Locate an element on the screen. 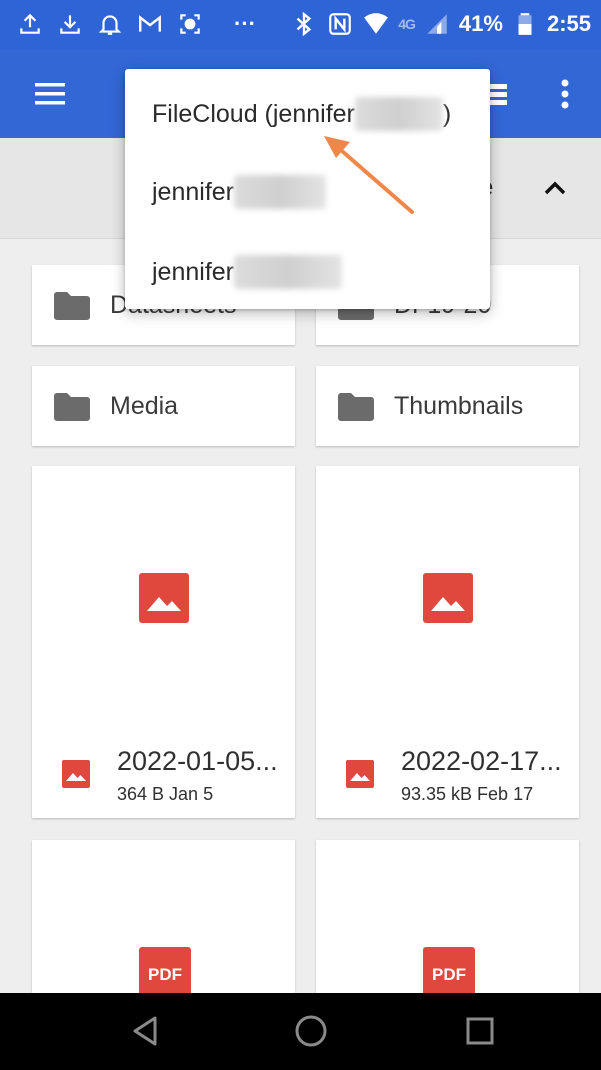 This screenshot has width=601, height=1070. more-vert-icon is located at coordinates (565, 94).